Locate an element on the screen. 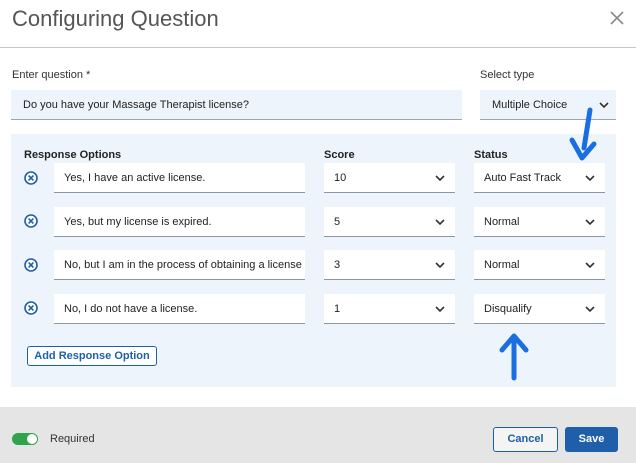 This screenshot has height=463, width=636. dialog-header: Configuring Question is located at coordinates (318, 24).